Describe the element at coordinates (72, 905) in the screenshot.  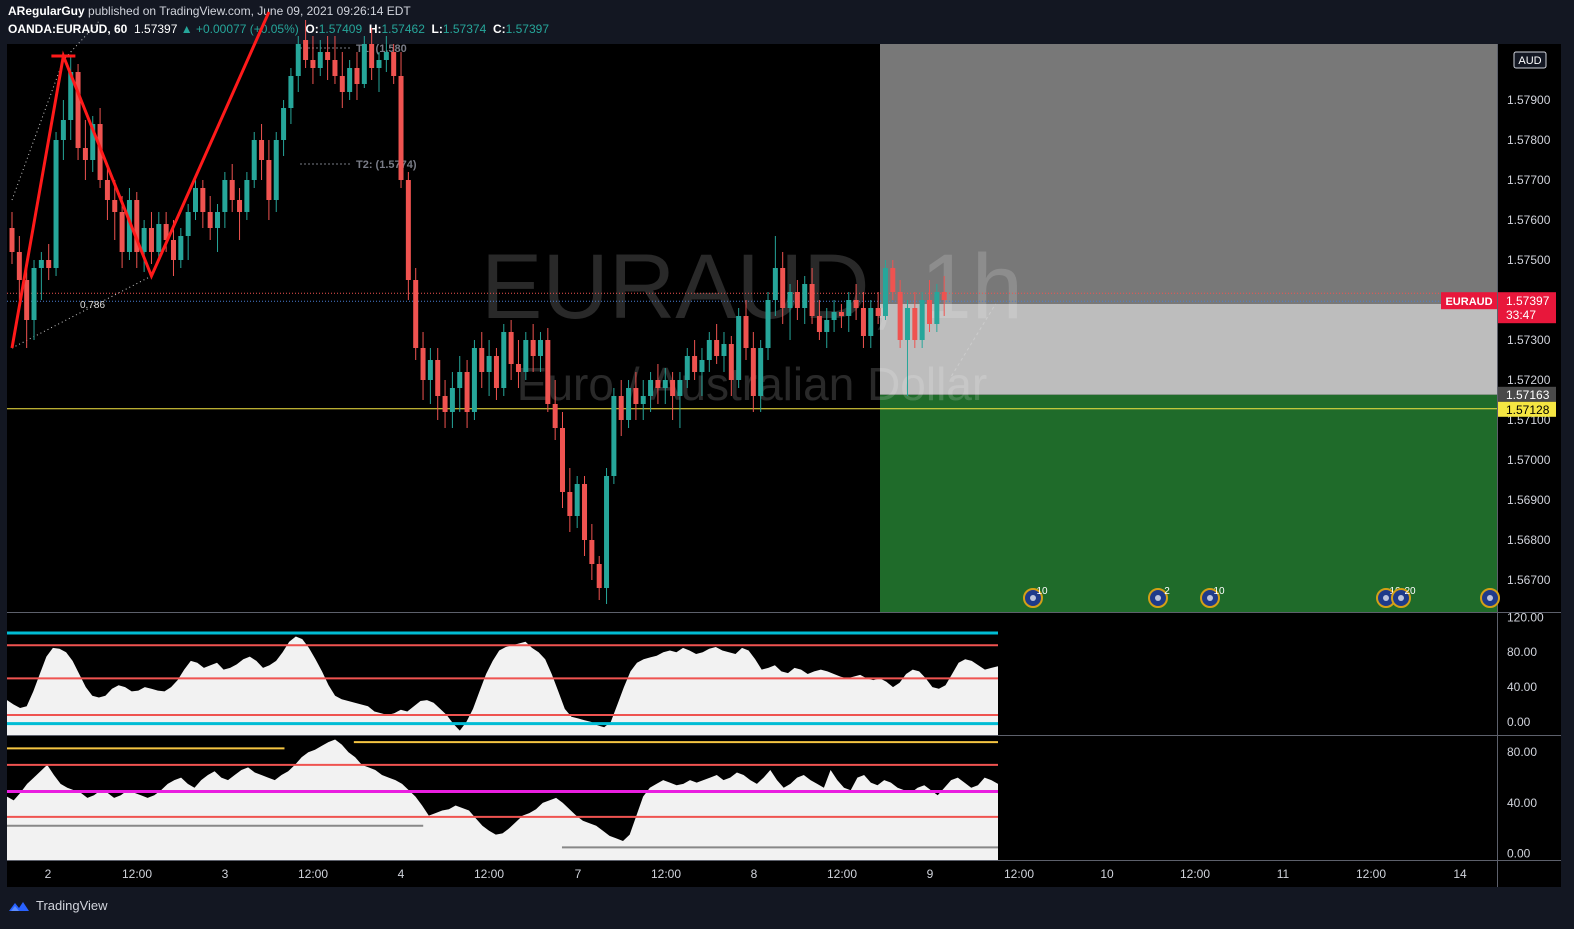
I see `footer-brand: TradingView` at that location.